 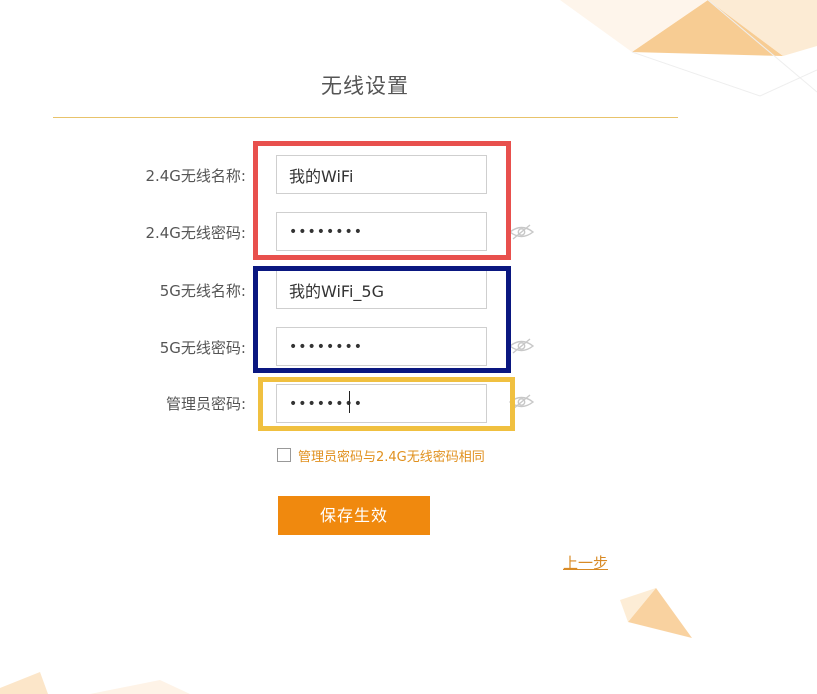 What do you see at coordinates (365, 117) in the screenshot?
I see `title-divider` at bounding box center [365, 117].